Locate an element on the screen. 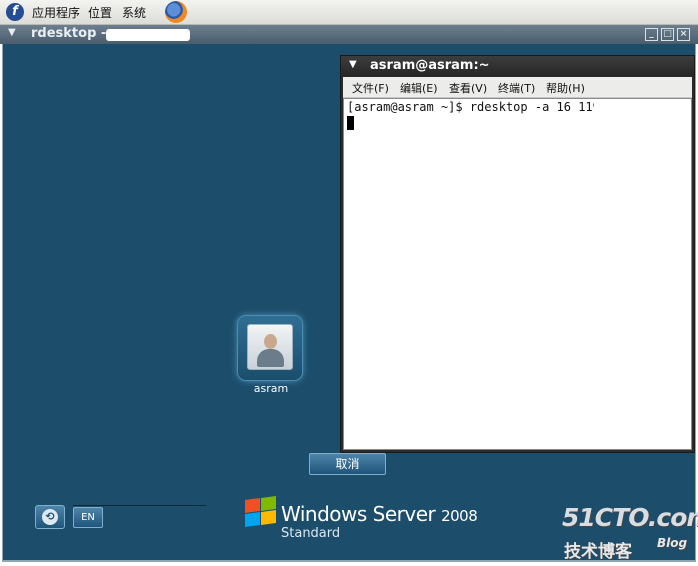 Image resolution: width=698 pixels, height=566 pixels. menu-places: 位置 is located at coordinates (100, 12).